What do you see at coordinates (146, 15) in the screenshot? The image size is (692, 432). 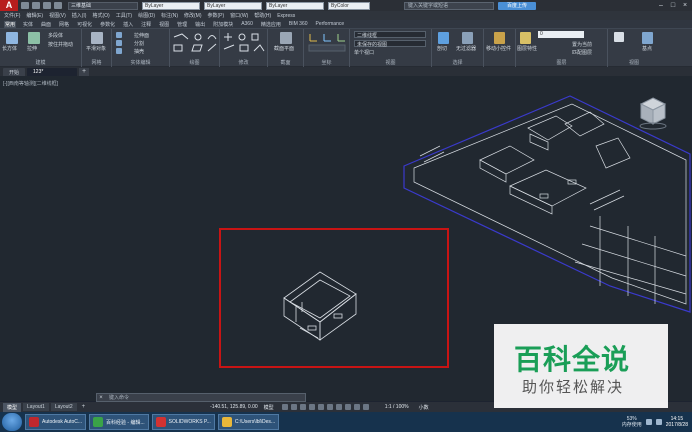 I see `menu-draw: 绘图(D)` at bounding box center [146, 15].